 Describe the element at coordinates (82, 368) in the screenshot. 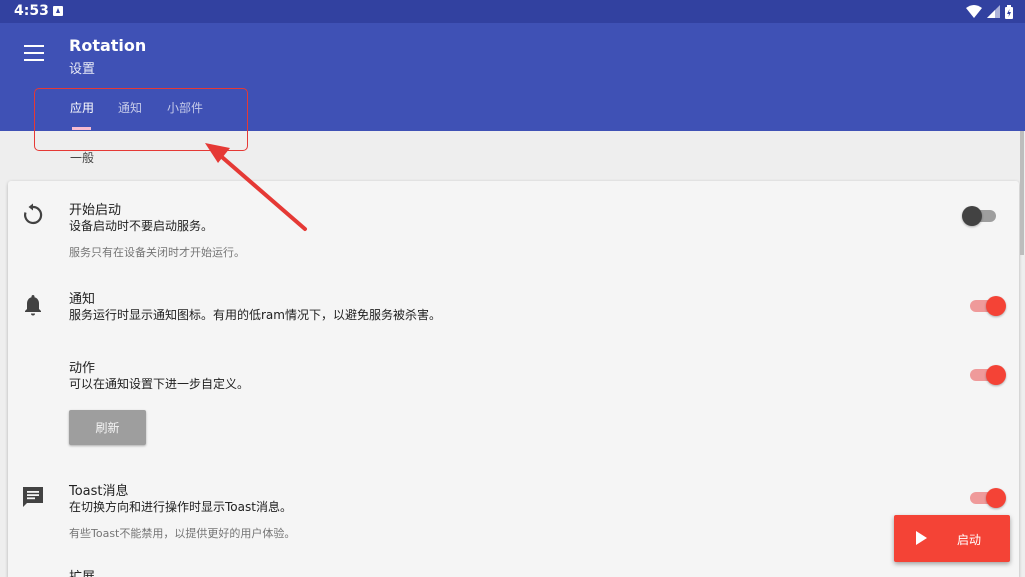

I see `setting-title-actions: 动作` at that location.